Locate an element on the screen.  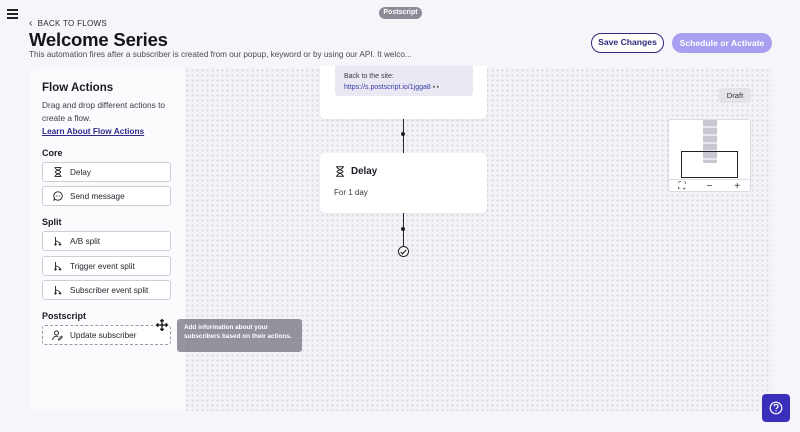
action-ab-split: A/B split is located at coordinates (106, 241).